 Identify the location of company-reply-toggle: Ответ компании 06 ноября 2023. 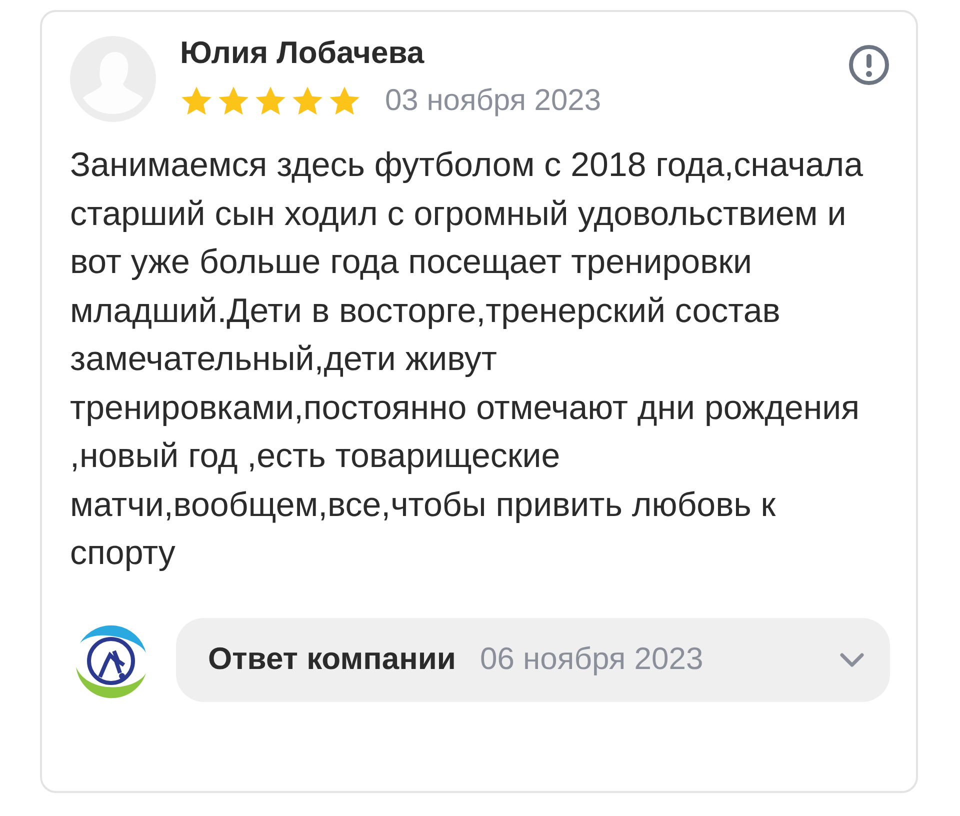
(533, 660).